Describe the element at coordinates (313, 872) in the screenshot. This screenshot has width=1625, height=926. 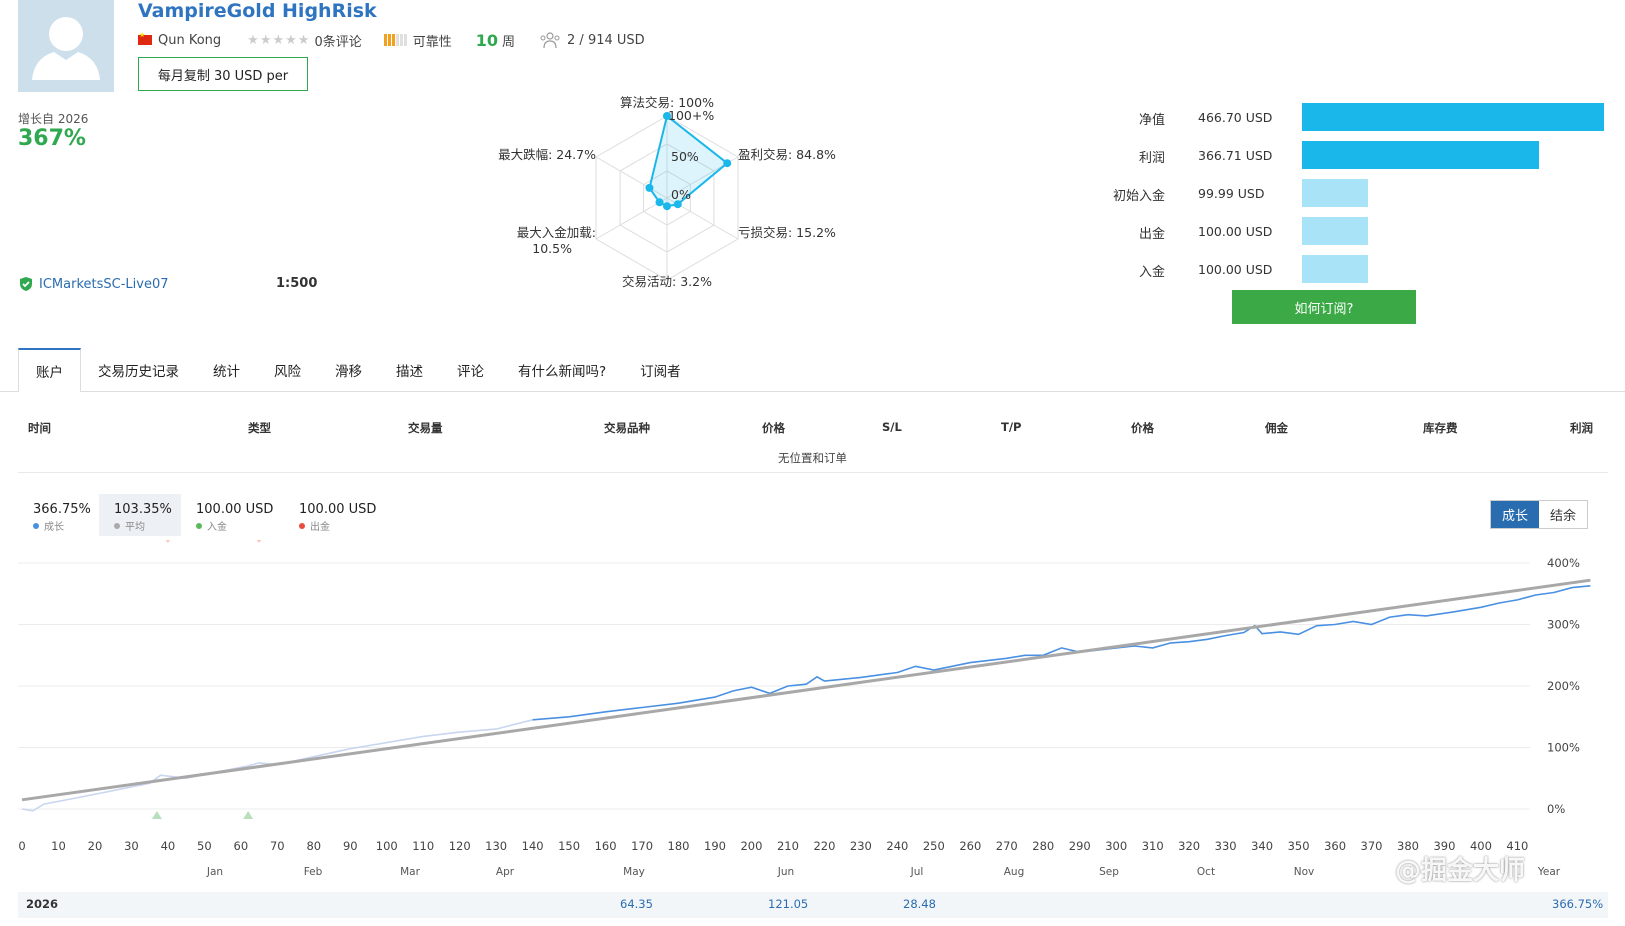
I see `month-label-1: Feb` at that location.